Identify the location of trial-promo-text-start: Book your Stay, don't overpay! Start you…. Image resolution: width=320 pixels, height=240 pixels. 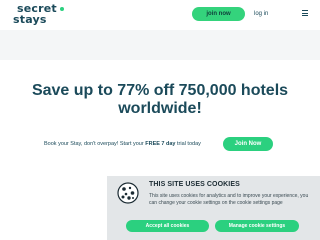
(95, 144).